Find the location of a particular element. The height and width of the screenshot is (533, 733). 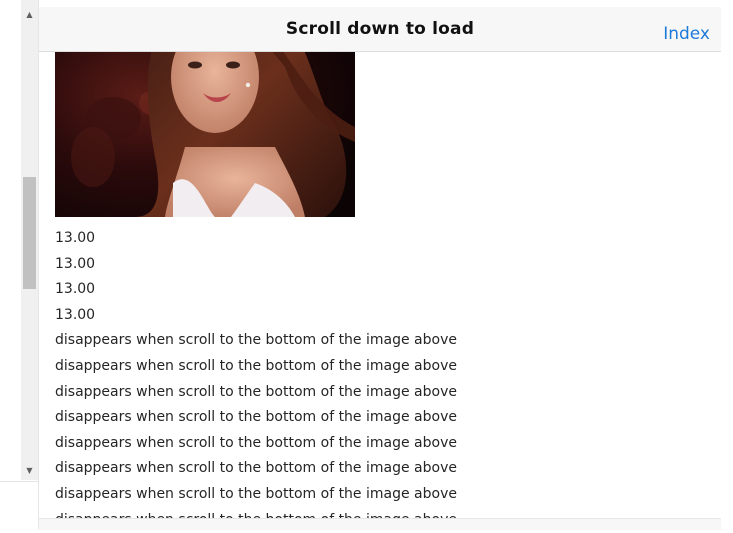

vertical-scrollbar: ▲ ▼ is located at coordinates (29, 240).